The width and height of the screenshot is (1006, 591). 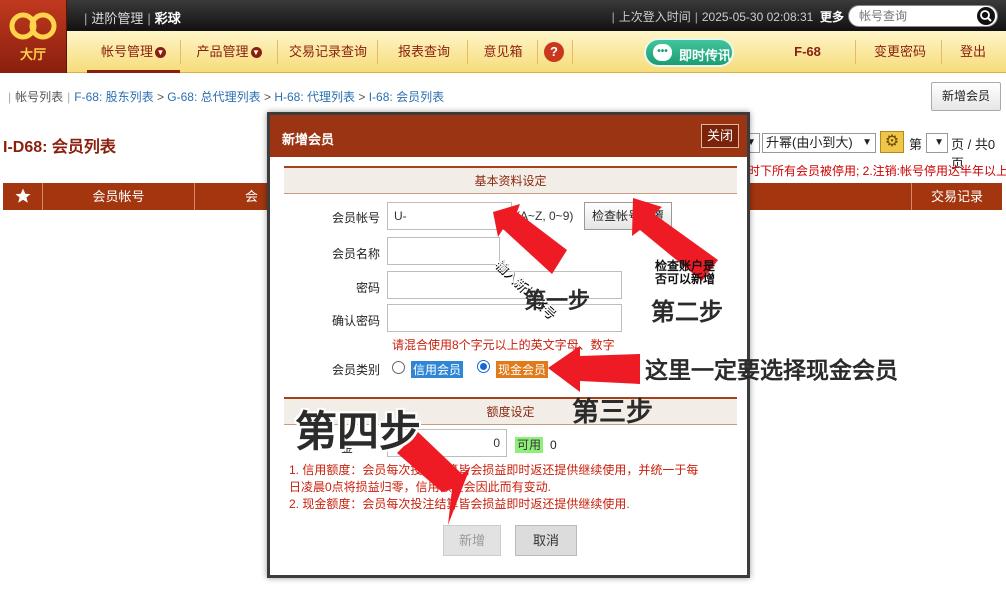 What do you see at coordinates (308, 139) in the screenshot?
I see `dialog-title: 新增会员` at bounding box center [308, 139].